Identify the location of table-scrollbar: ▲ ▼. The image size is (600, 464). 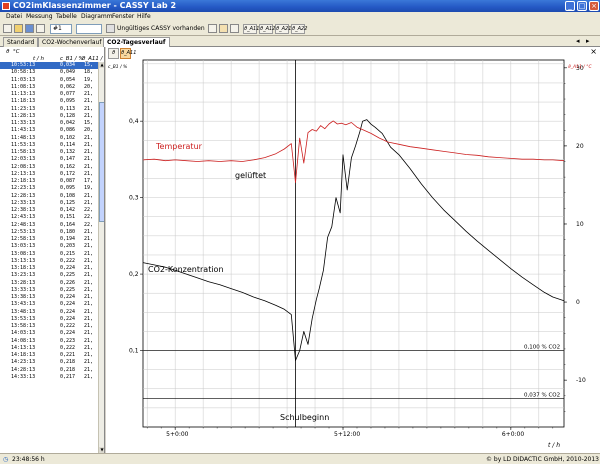
(101, 257).